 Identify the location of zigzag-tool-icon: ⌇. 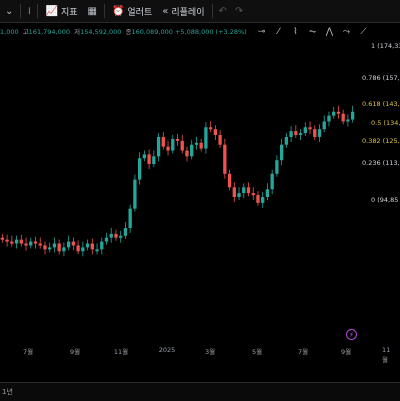
(295, 32).